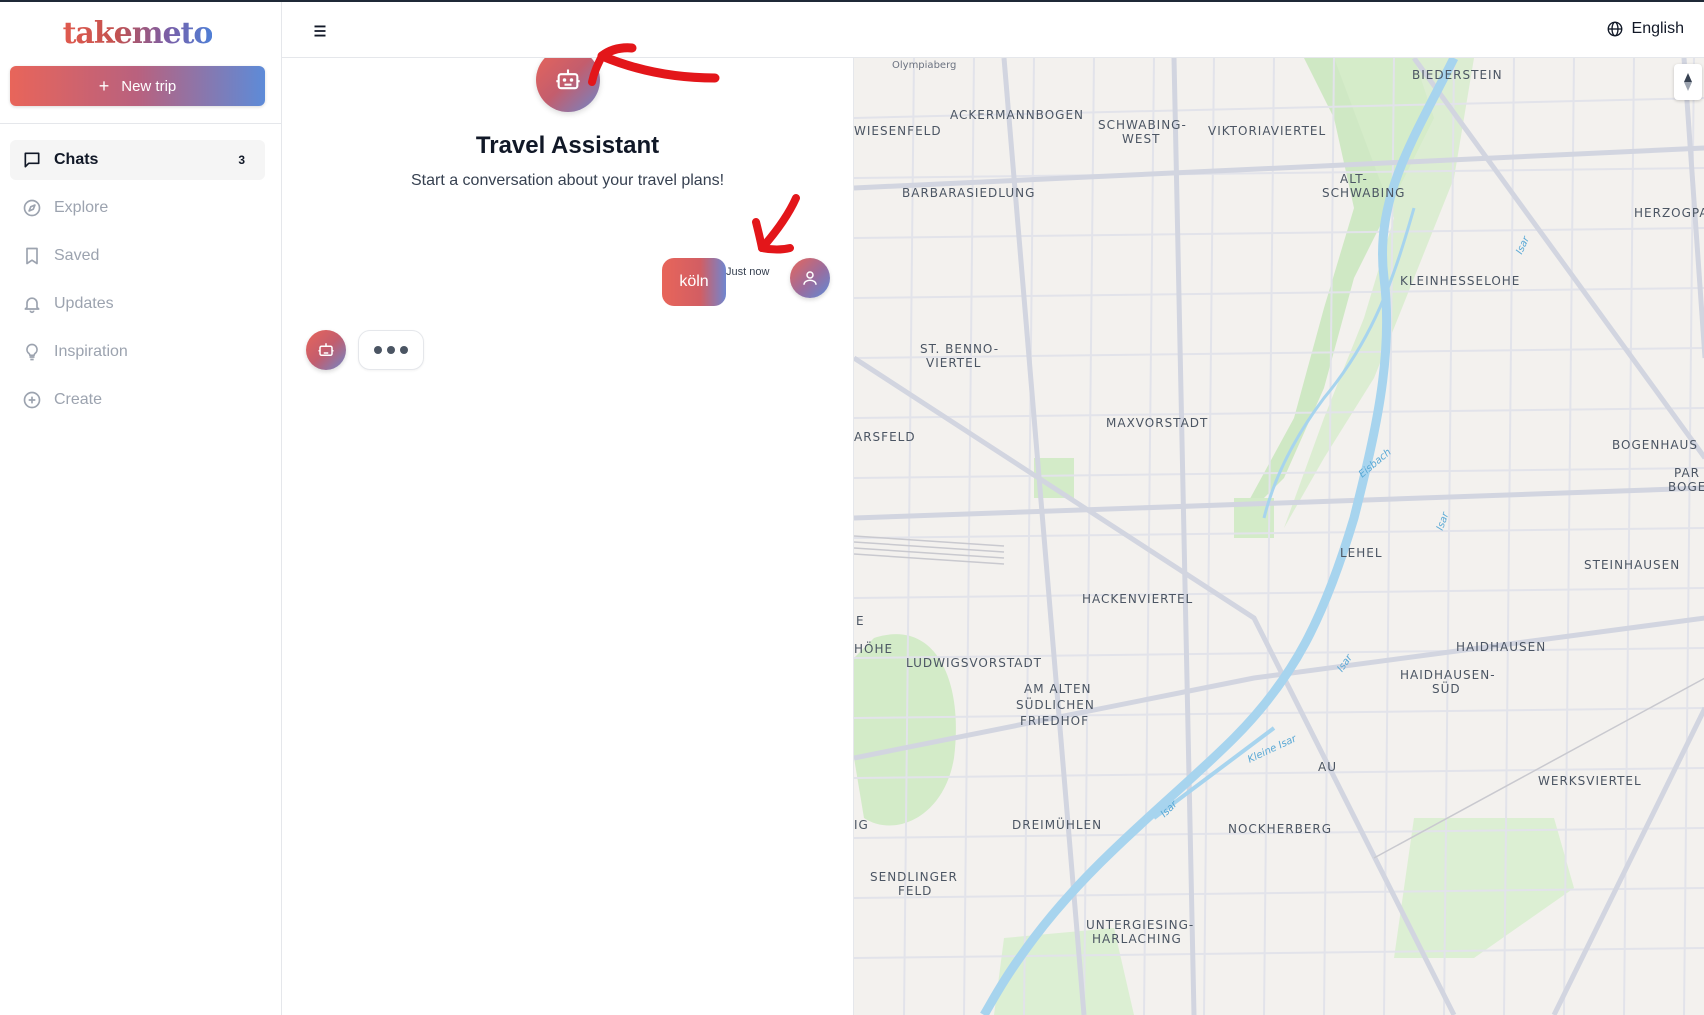  Describe the element at coordinates (874, 649) in the screenshot. I see `map-label: HÖHE` at that location.